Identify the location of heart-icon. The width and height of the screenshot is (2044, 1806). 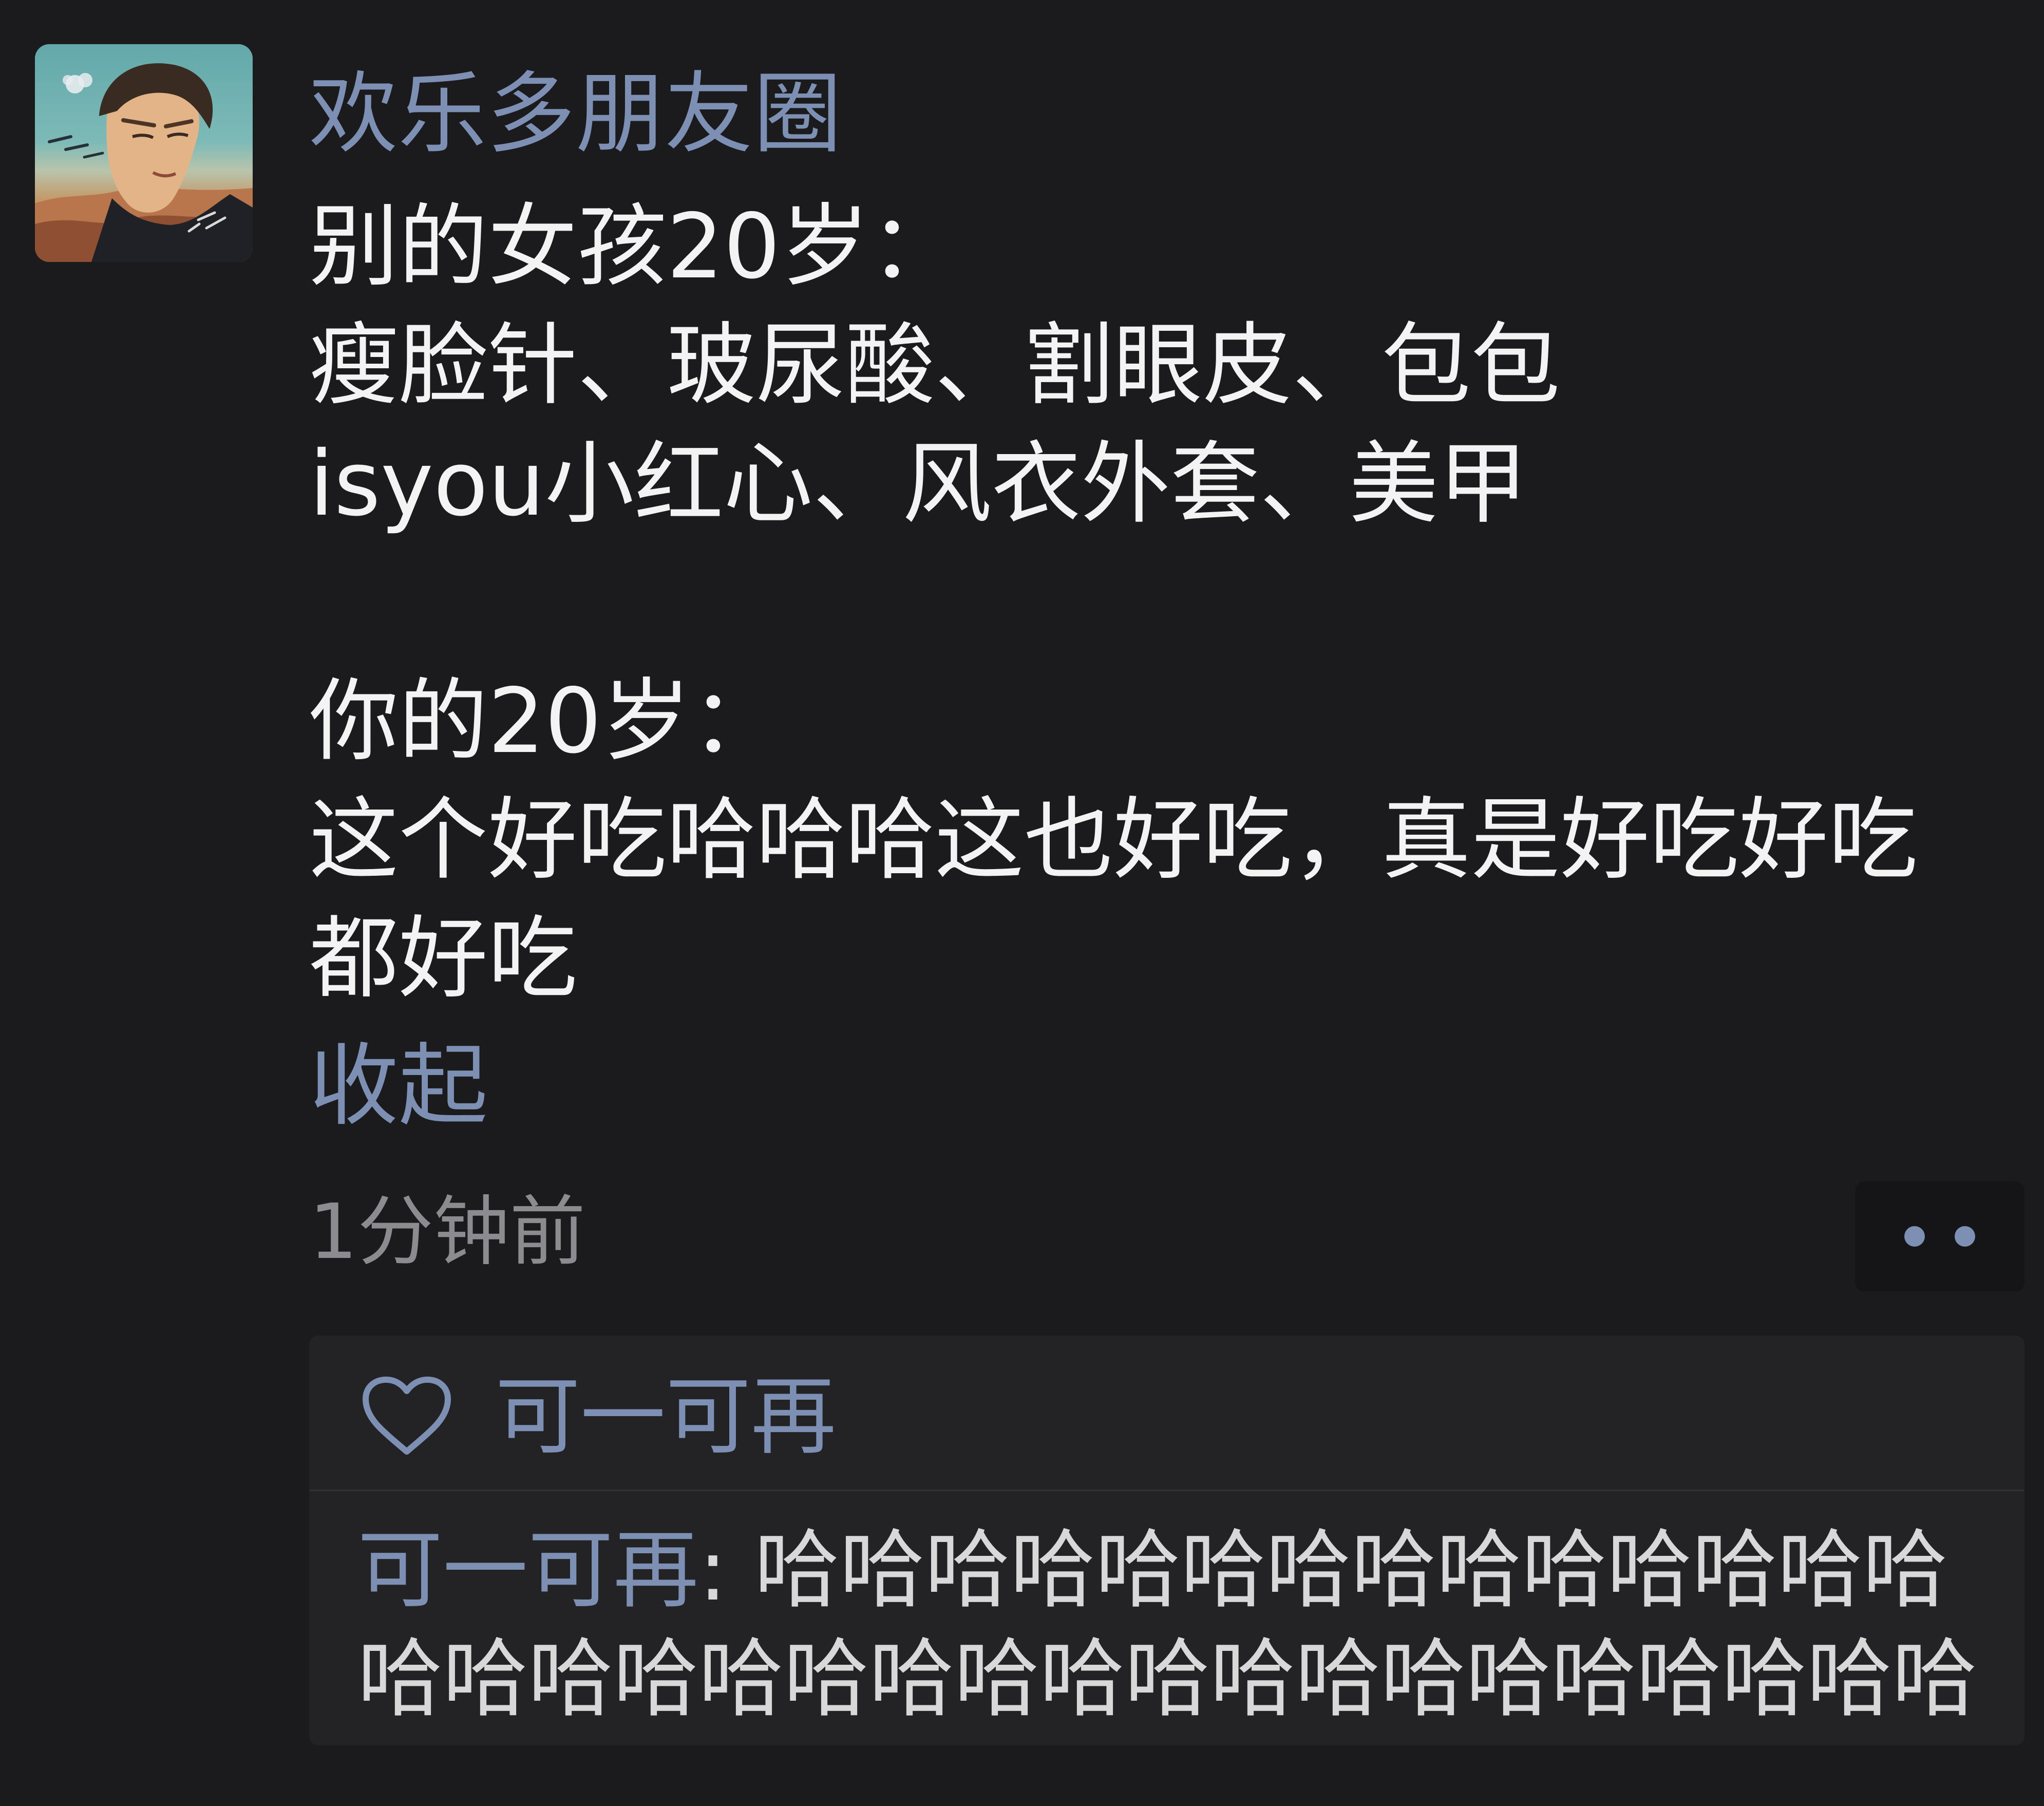
(407, 1416).